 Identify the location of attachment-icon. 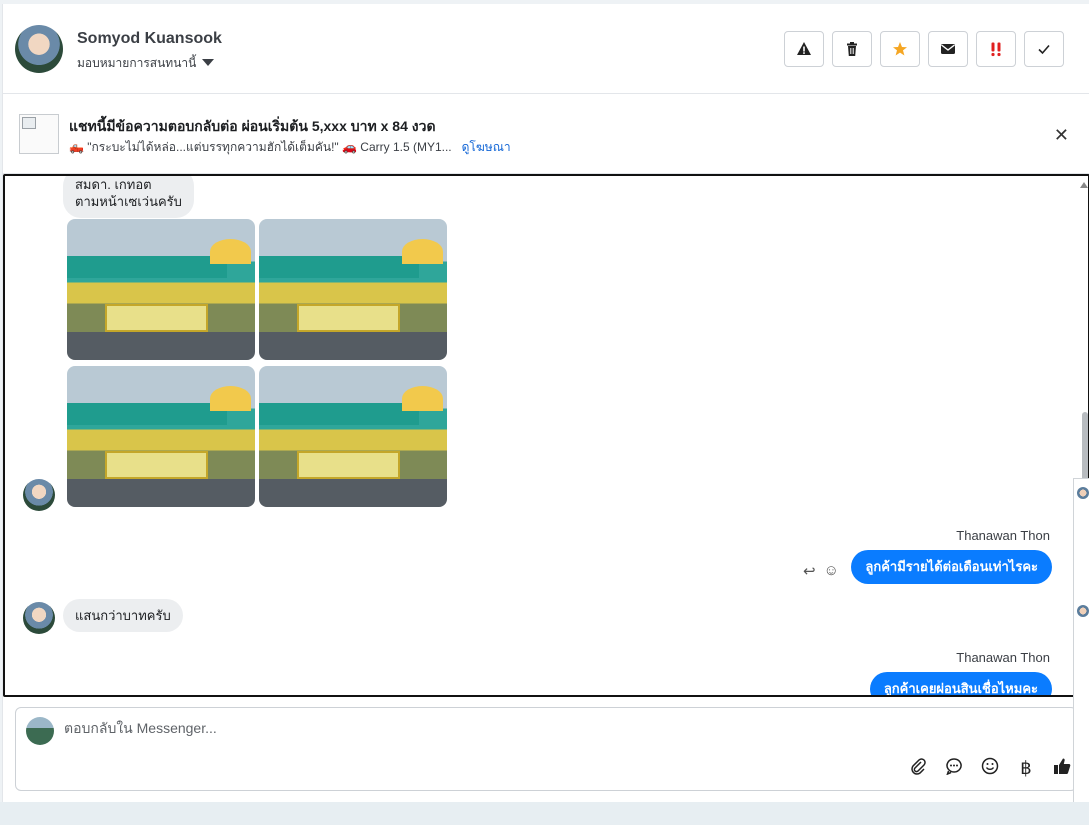
(918, 768).